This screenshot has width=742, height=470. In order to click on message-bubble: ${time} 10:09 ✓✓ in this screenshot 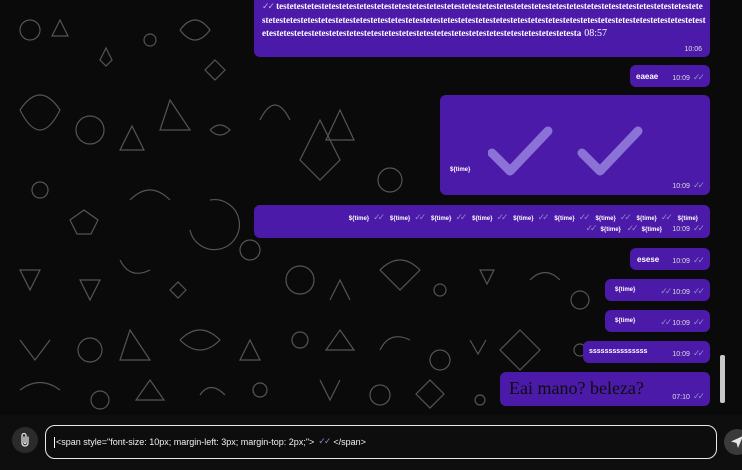, I will do `click(575, 145)`.